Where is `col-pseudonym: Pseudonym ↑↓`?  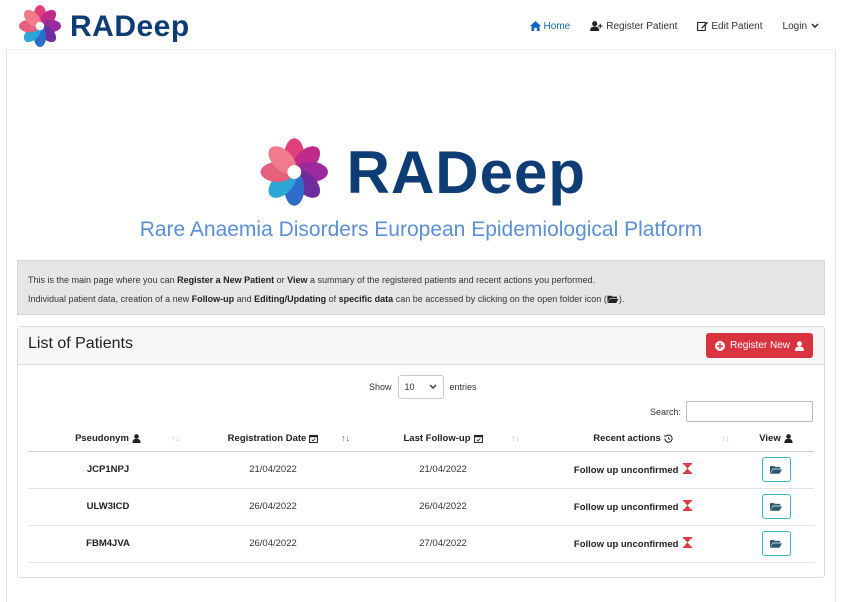
col-pseudonym: Pseudonym ↑↓ is located at coordinates (108, 439).